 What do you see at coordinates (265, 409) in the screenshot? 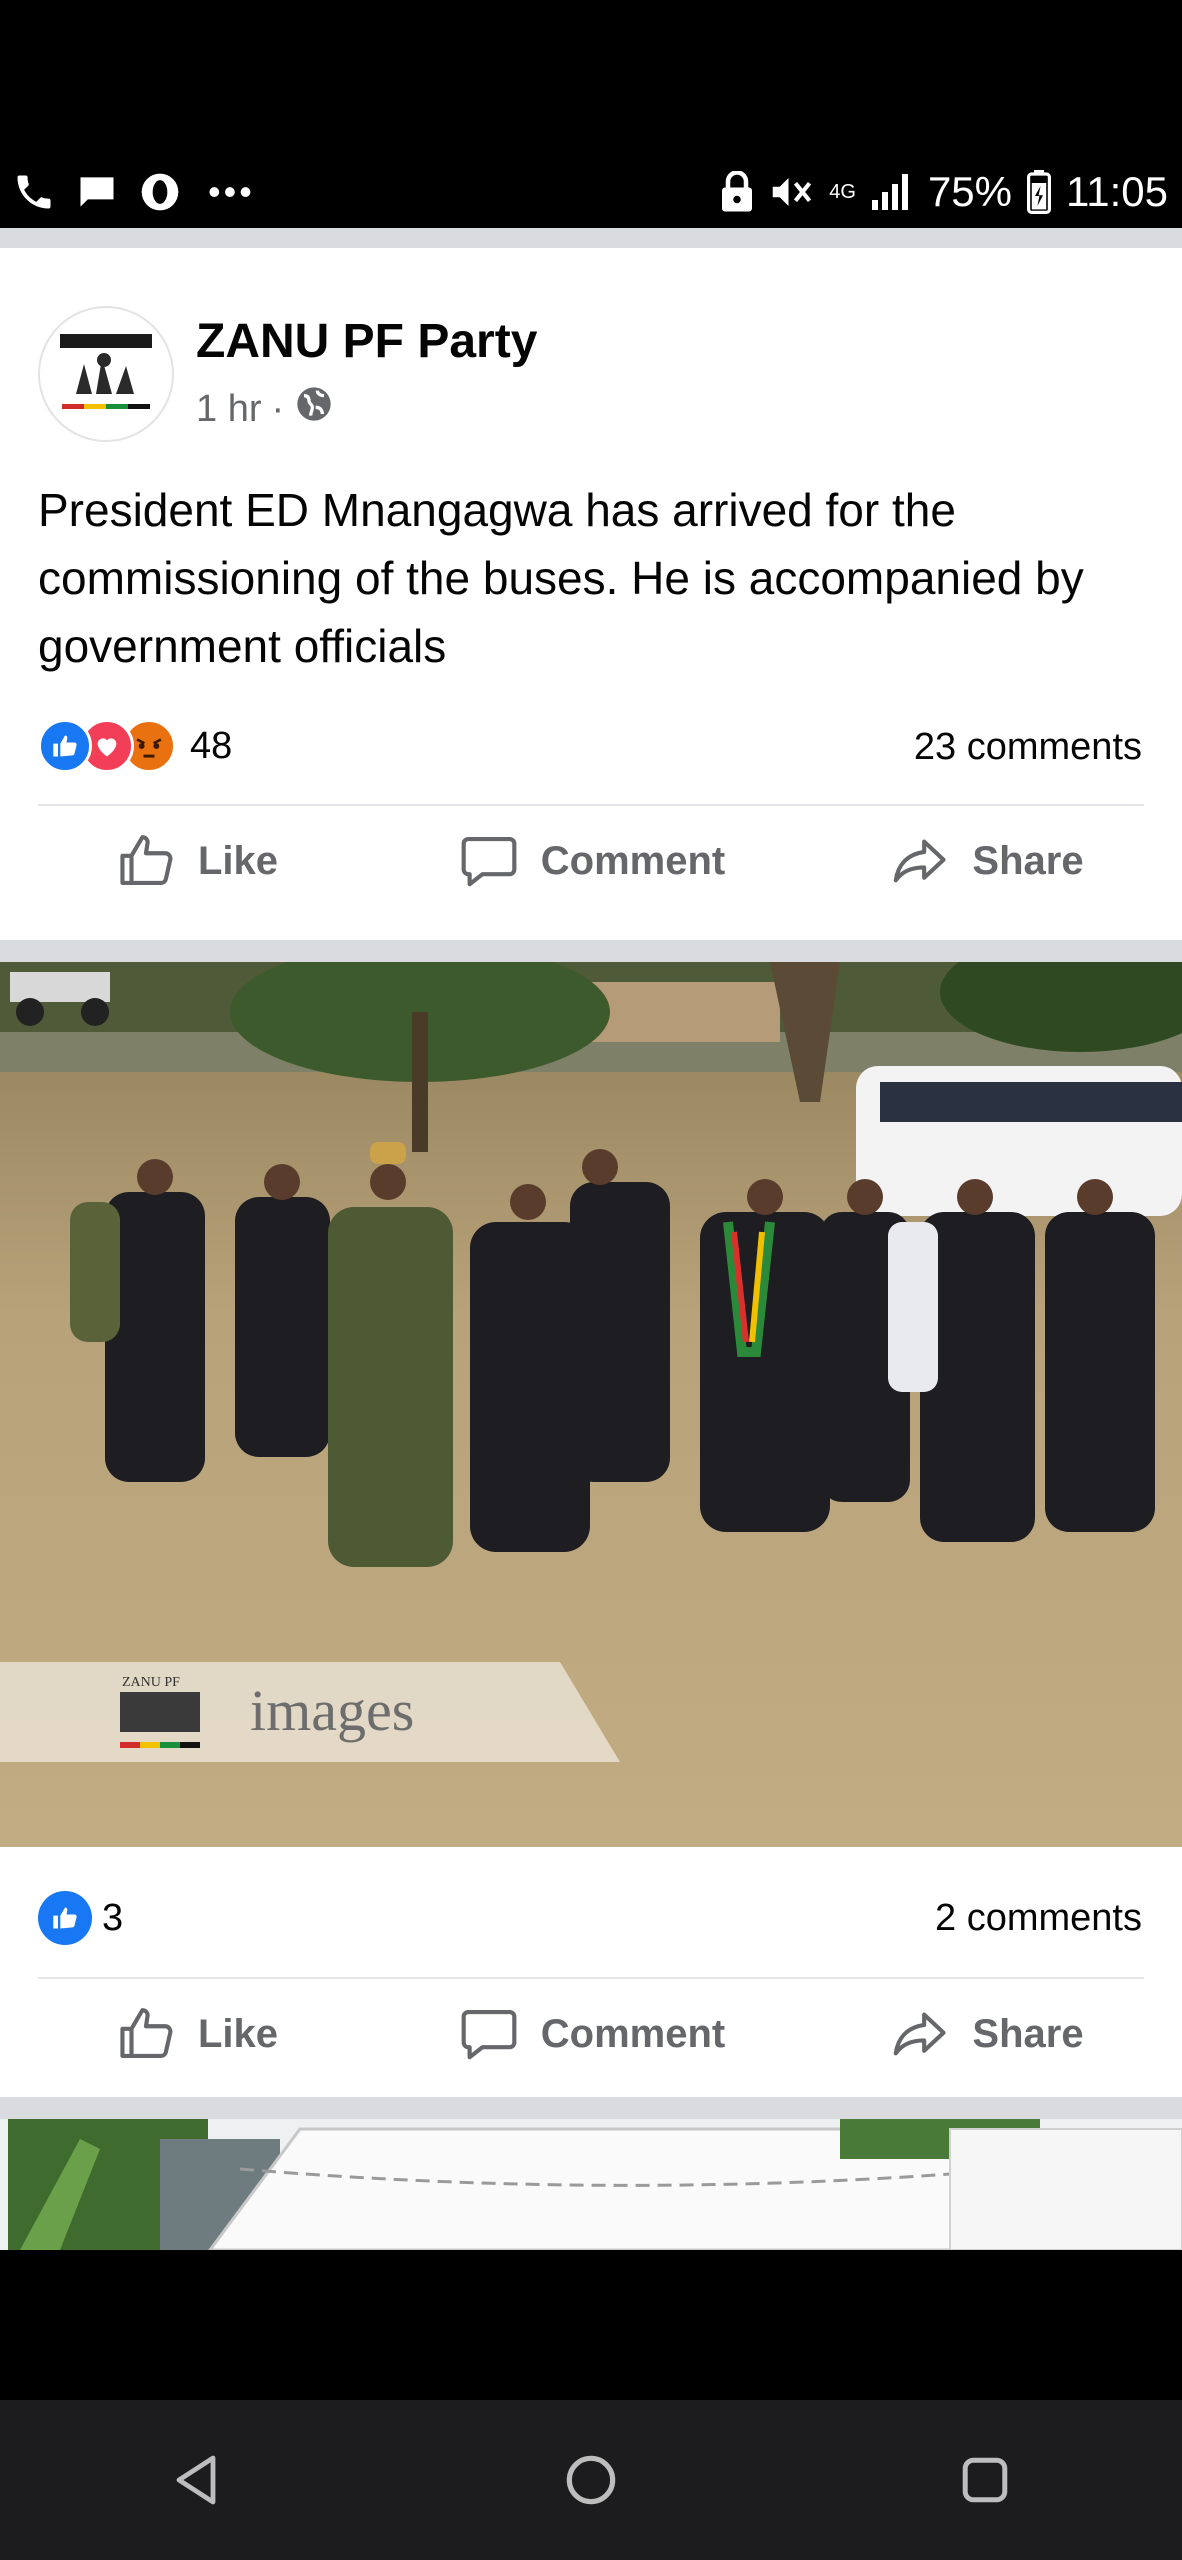
I see `post-meta: 1 hr ·` at bounding box center [265, 409].